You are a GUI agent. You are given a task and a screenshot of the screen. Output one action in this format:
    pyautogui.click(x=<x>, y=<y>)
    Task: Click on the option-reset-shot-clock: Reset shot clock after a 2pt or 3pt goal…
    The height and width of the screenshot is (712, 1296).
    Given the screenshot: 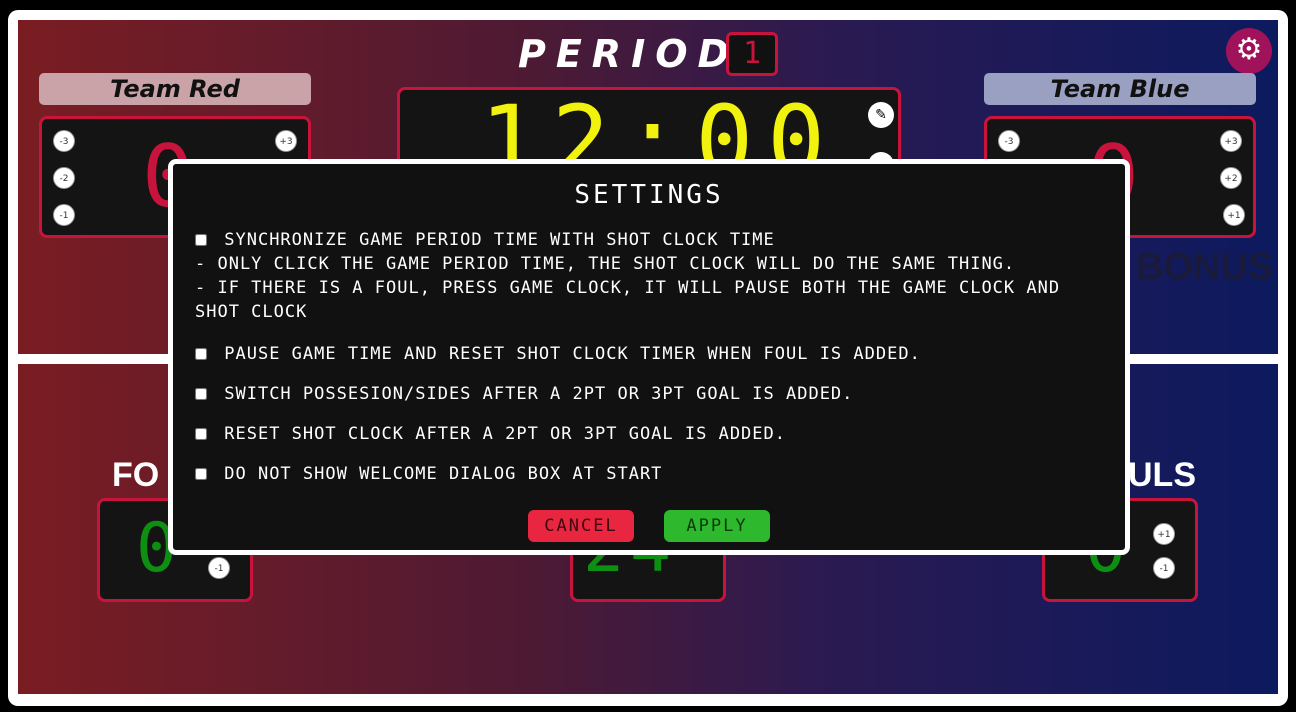 What is the action you would take?
    pyautogui.click(x=645, y=434)
    